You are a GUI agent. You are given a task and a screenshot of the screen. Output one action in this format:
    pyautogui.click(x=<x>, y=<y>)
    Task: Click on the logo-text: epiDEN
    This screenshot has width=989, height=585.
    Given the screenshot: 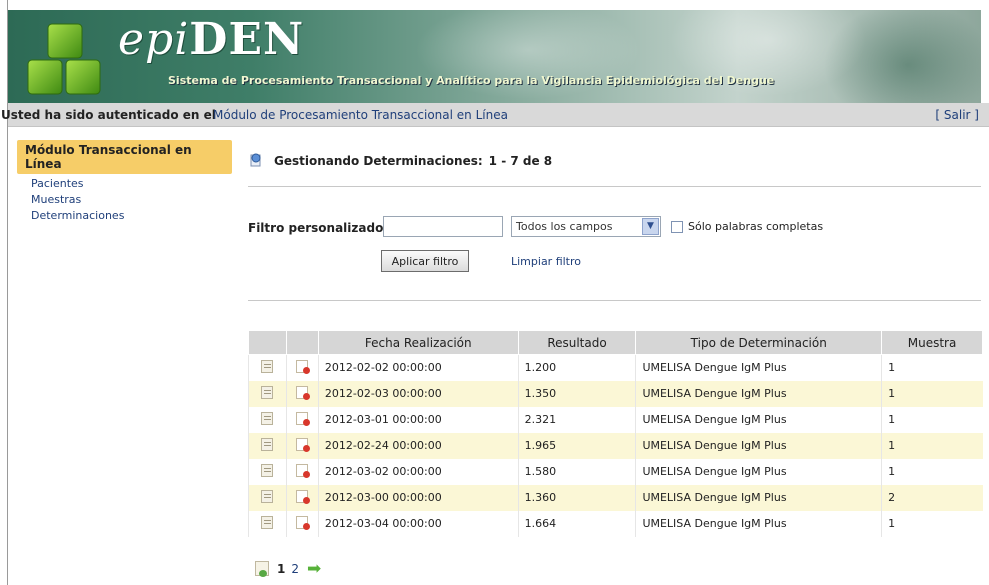 What is the action you would take?
    pyautogui.click(x=211, y=39)
    